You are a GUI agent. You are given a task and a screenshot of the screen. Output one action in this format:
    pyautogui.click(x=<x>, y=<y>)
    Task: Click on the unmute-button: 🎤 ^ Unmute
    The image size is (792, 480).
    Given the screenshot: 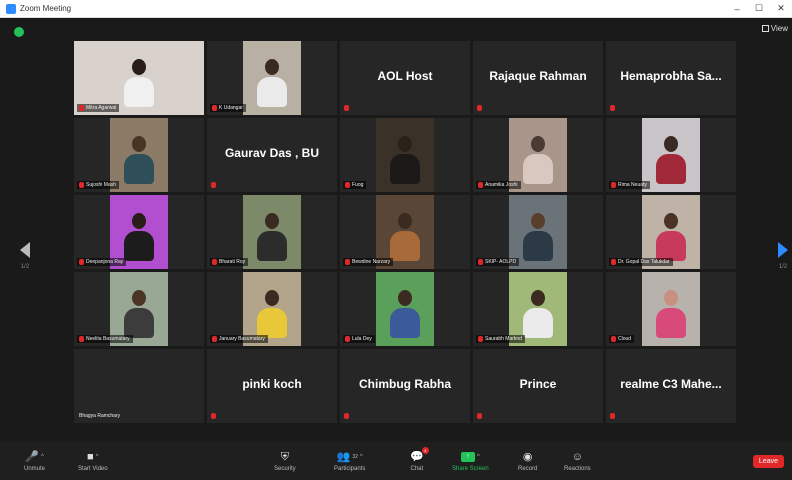 What is the action you would take?
    pyautogui.click(x=34, y=461)
    